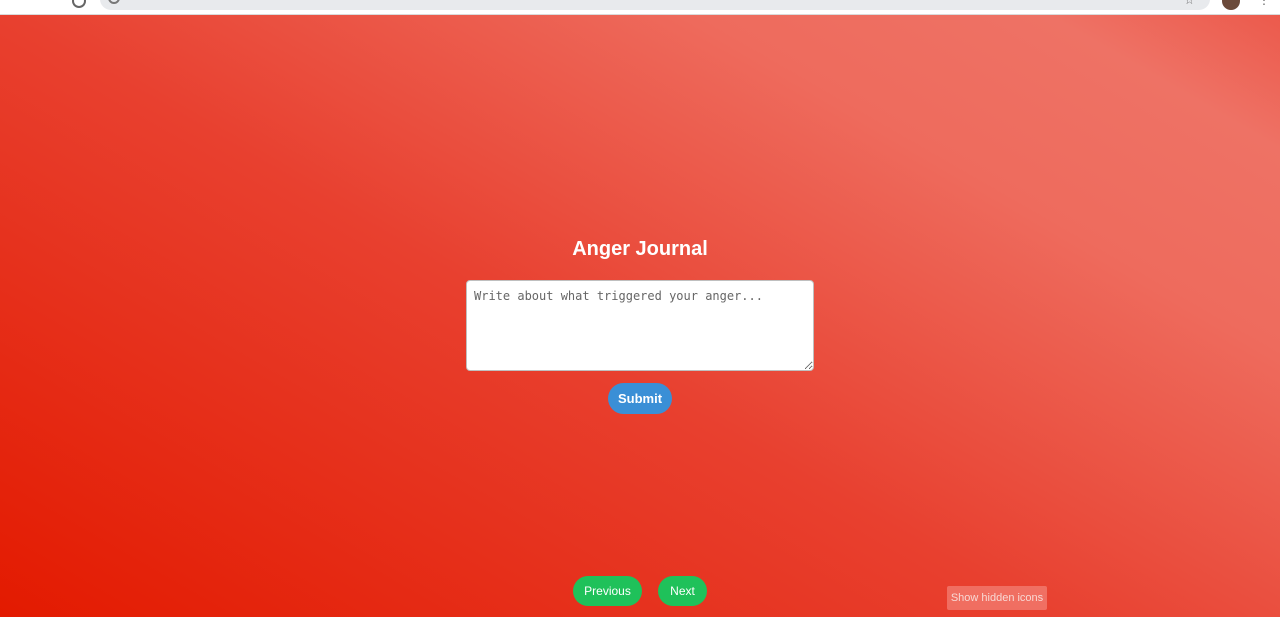  I want to click on bookmark-star-icon: ☆, so click(1189, 3).